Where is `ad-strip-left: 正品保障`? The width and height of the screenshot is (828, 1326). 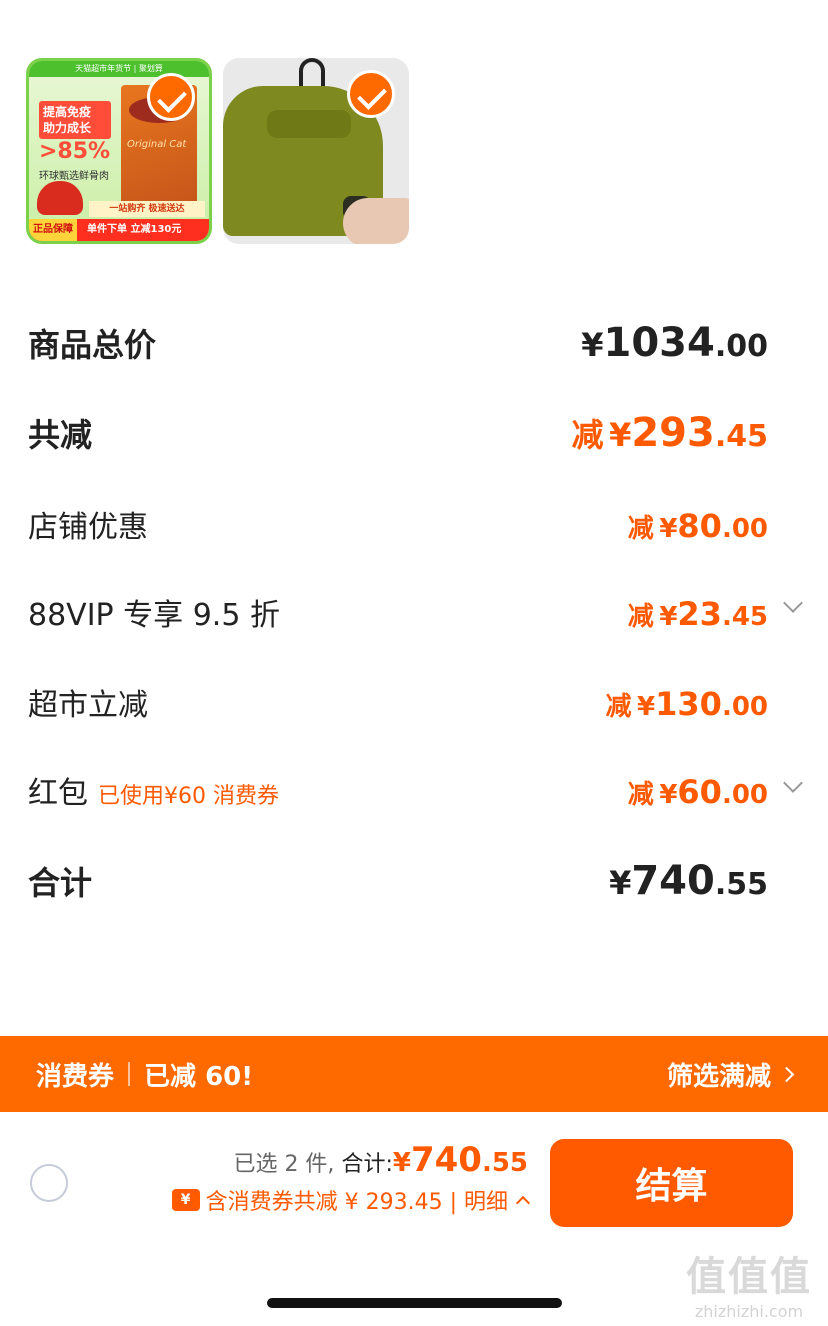
ad-strip-left: 正品保障 is located at coordinates (53, 230).